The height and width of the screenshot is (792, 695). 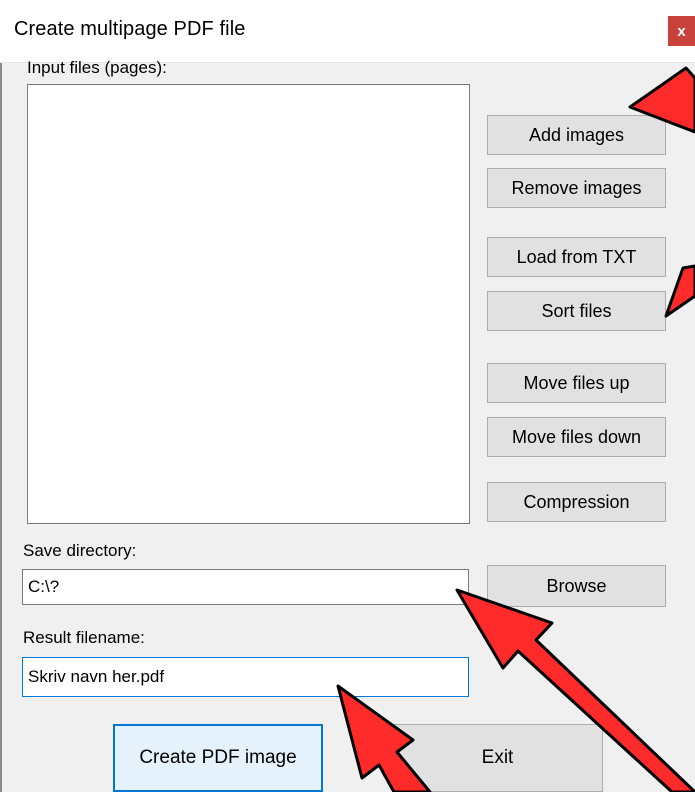 I want to click on input-files-label: Input files (pages):, so click(x=97, y=67).